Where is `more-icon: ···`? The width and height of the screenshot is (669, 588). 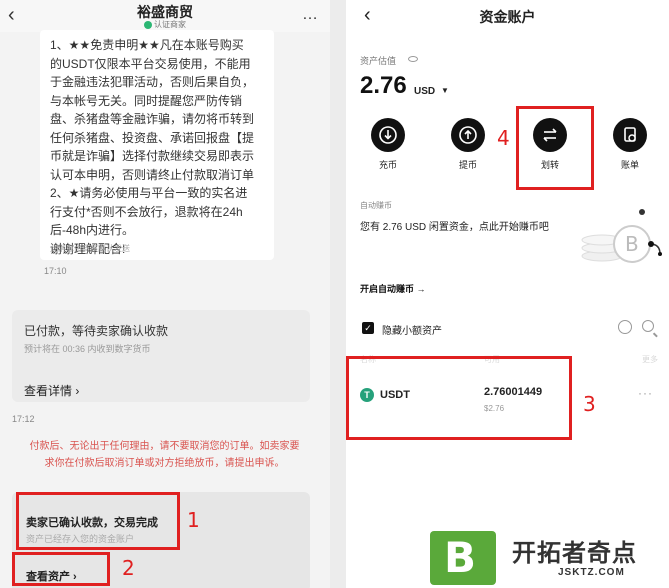
more-icon: ··· is located at coordinates (645, 393).